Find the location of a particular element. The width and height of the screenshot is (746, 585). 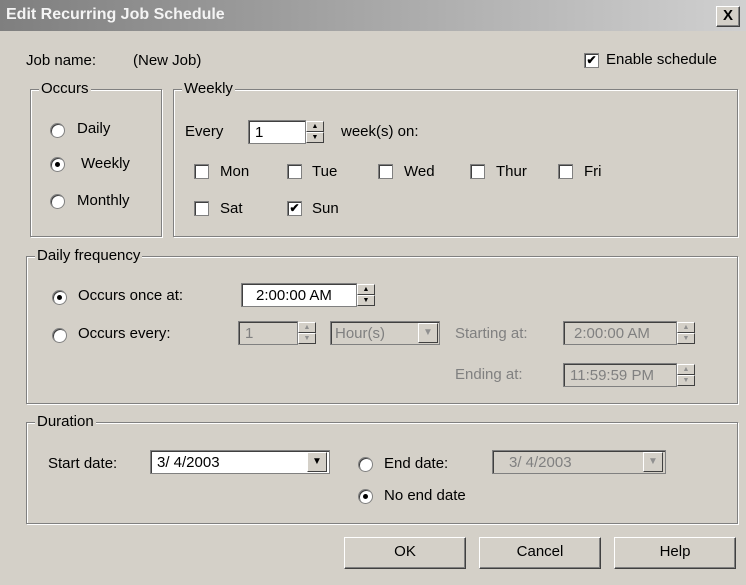

end-date-input: 3/ 4/2003 is located at coordinates (579, 462).